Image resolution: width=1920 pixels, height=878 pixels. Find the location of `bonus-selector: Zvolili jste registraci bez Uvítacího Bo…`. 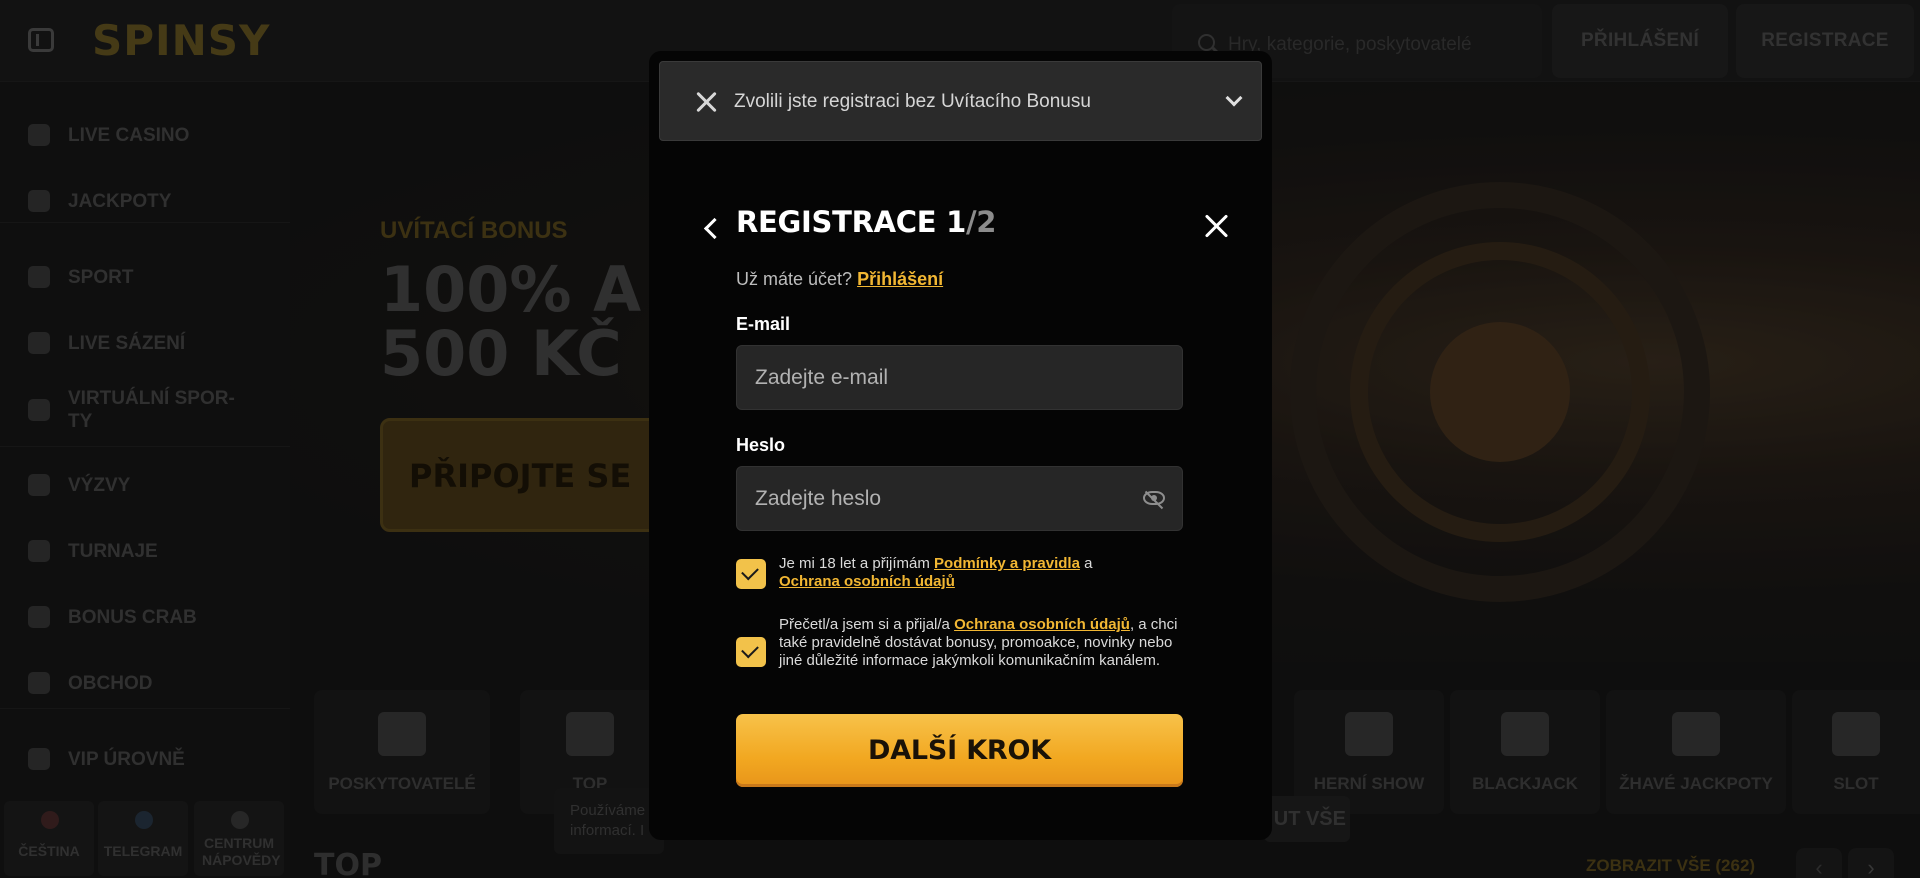

bonus-selector: Zvolili jste registraci bez Uvítacího Bo… is located at coordinates (960, 101).